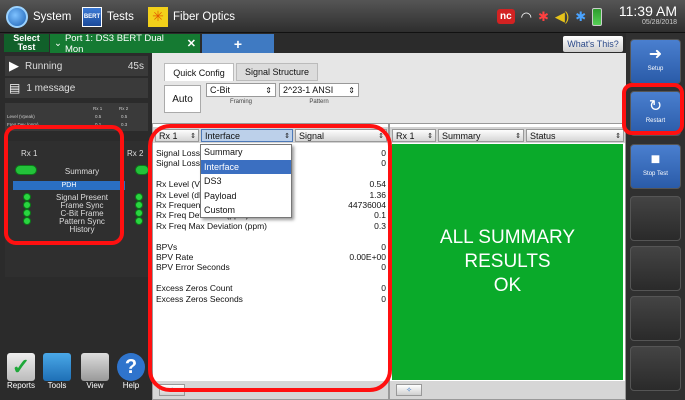  Describe the element at coordinates (177, 135) in the screenshot. I see `rx-select-left: Rx 1 ⇕` at that location.